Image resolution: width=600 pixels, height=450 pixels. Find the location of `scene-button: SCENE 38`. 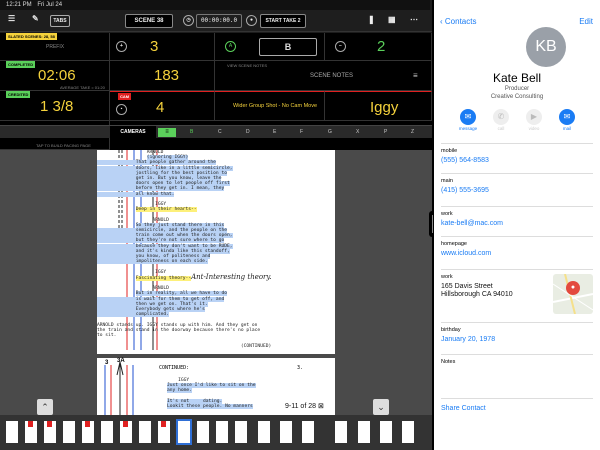

scene-button: SCENE 38 is located at coordinates (149, 21).